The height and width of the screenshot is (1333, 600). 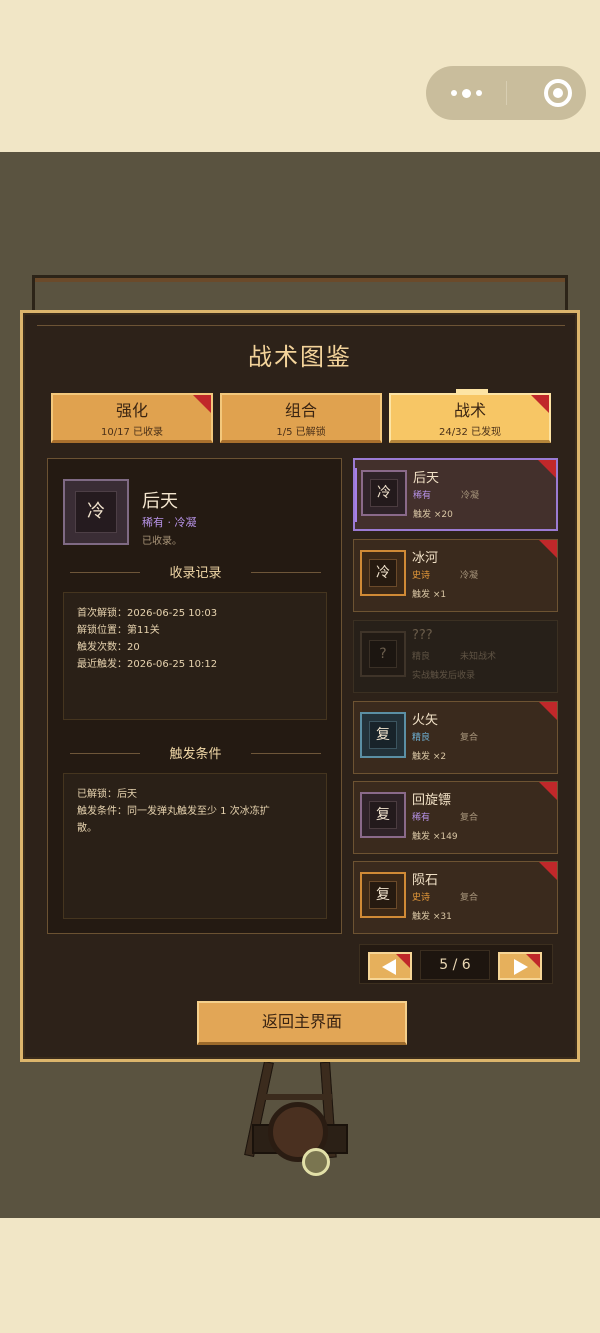 I want to click on card-count: 触发 ×149, so click(x=435, y=837).